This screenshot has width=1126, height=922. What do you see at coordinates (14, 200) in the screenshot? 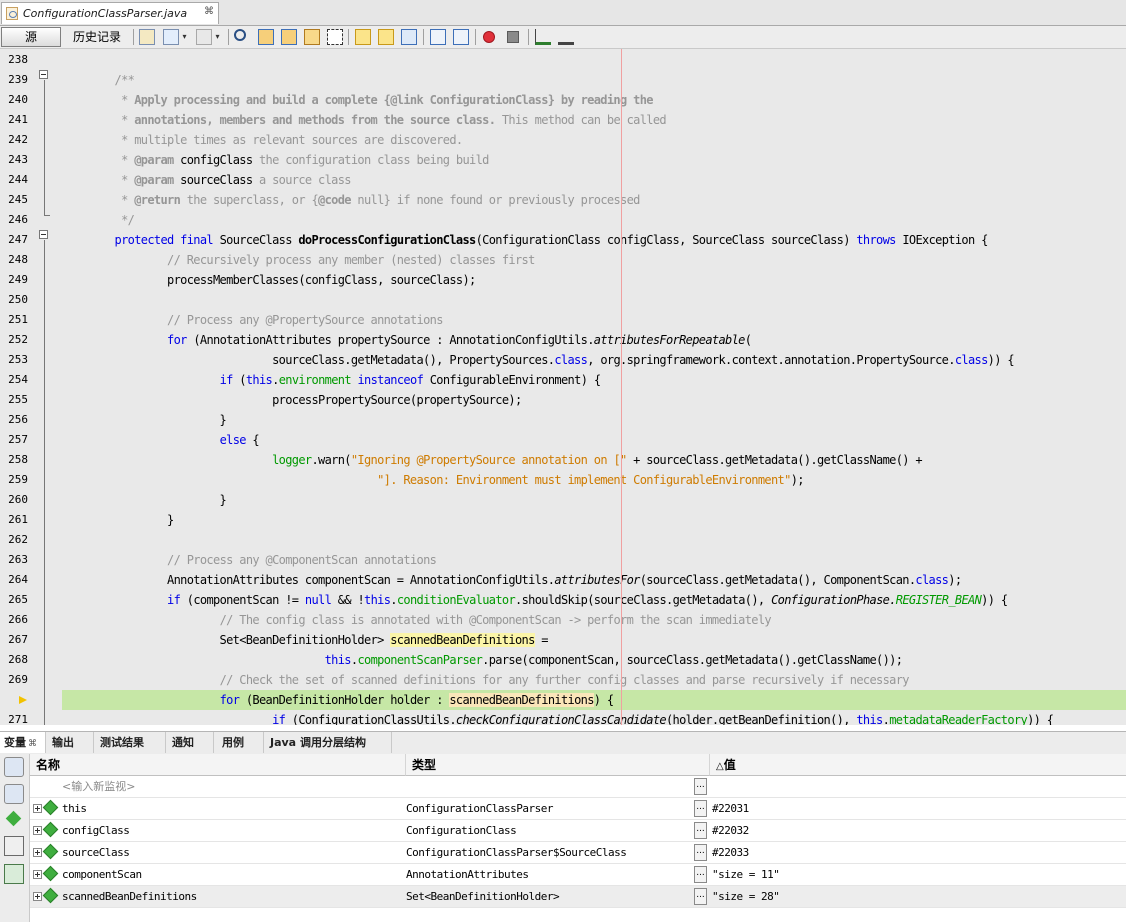
I see `line-number: 245` at bounding box center [14, 200].